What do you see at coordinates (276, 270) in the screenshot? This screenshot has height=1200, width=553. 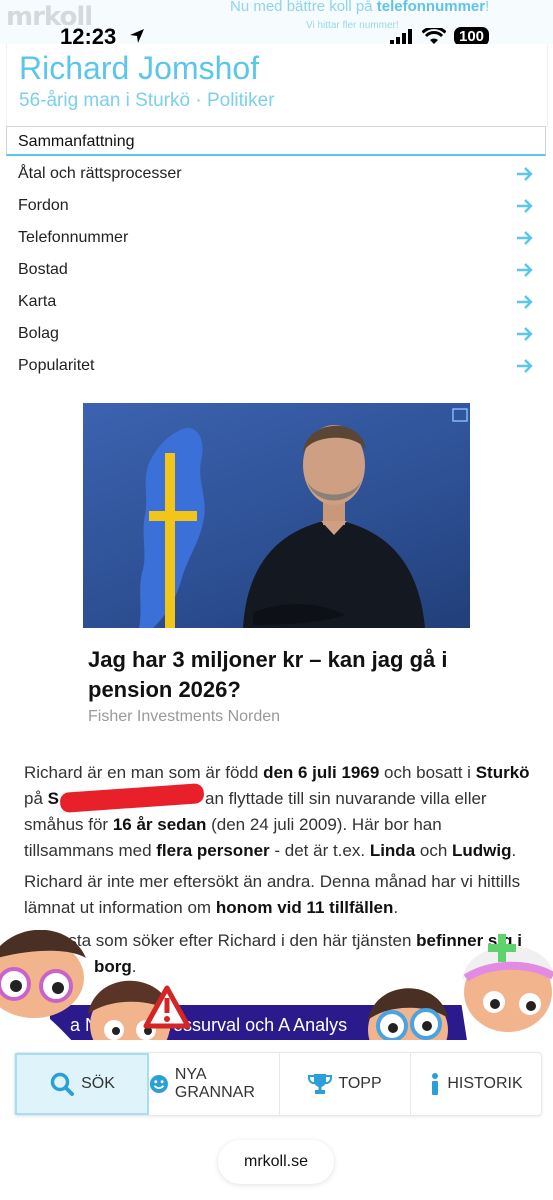 I see `nav-item-bostad: Bostad` at bounding box center [276, 270].